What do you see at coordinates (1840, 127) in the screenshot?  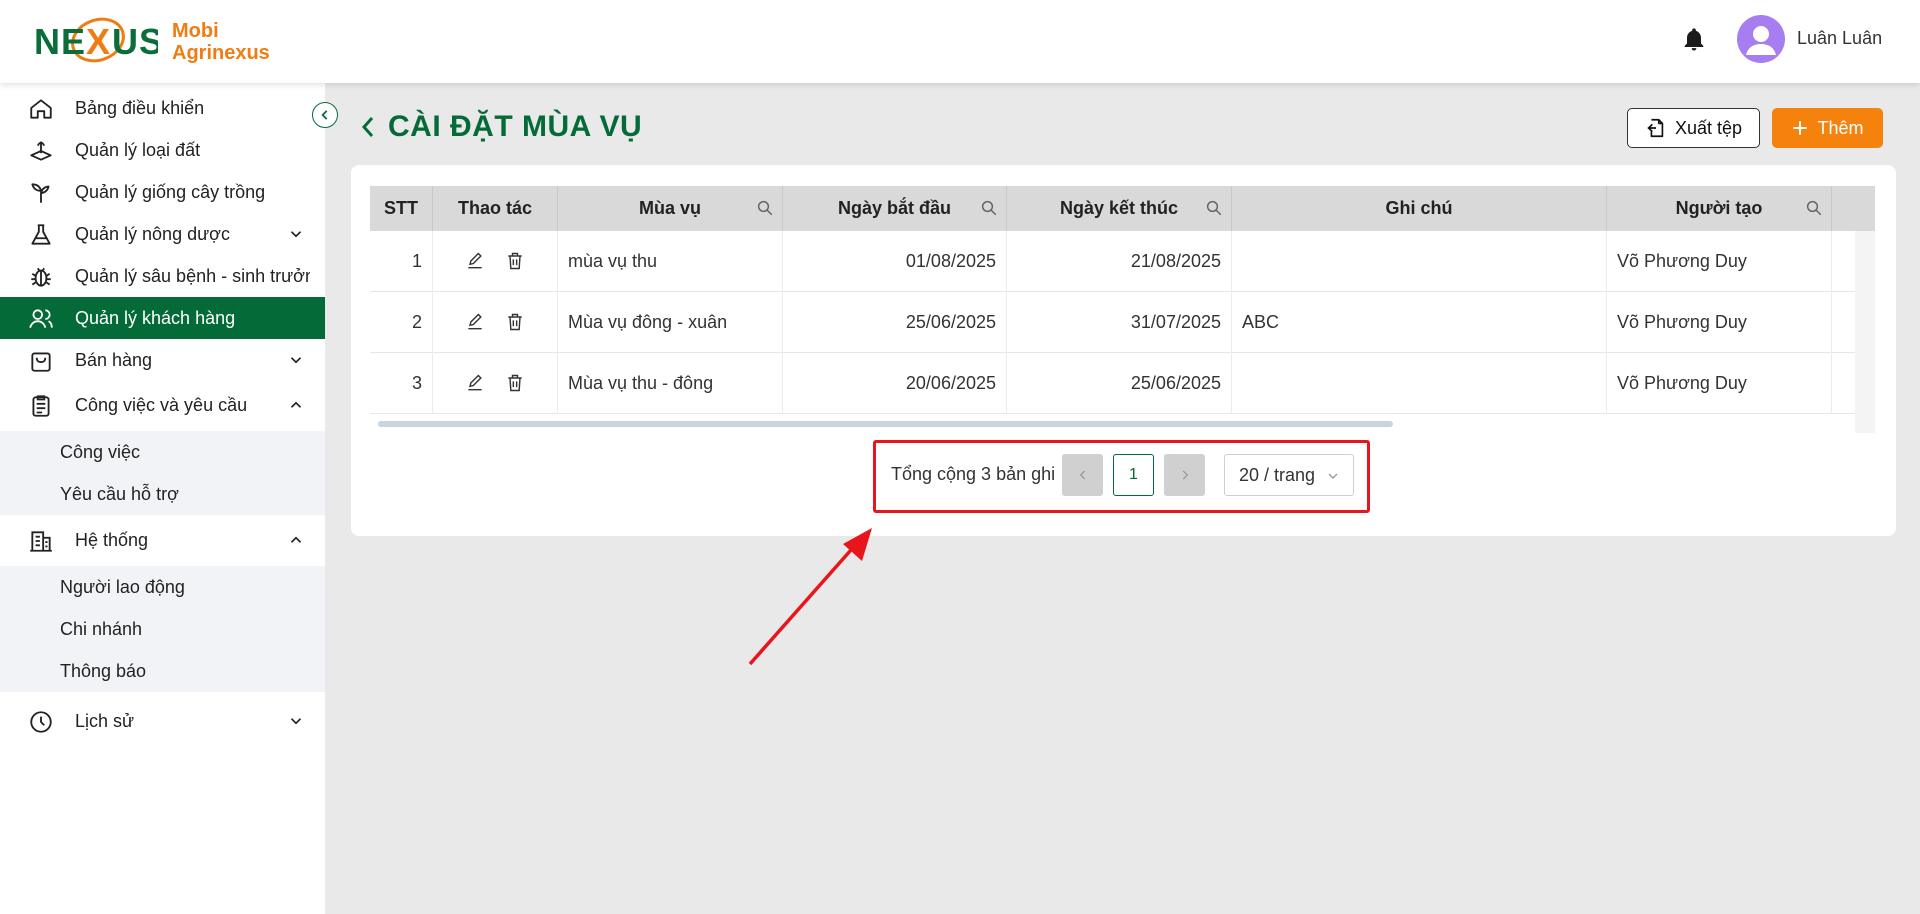 I see `add-button-label: Thêm` at bounding box center [1840, 127].